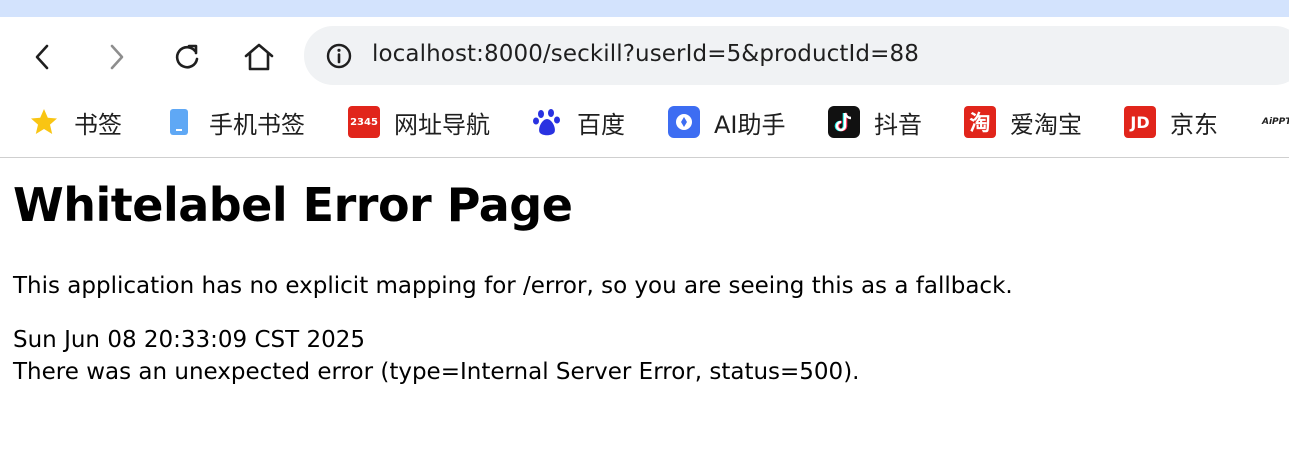 The image size is (1289, 472). Describe the element at coordinates (898, 124) in the screenshot. I see `bookmark-label: 抖音` at that location.